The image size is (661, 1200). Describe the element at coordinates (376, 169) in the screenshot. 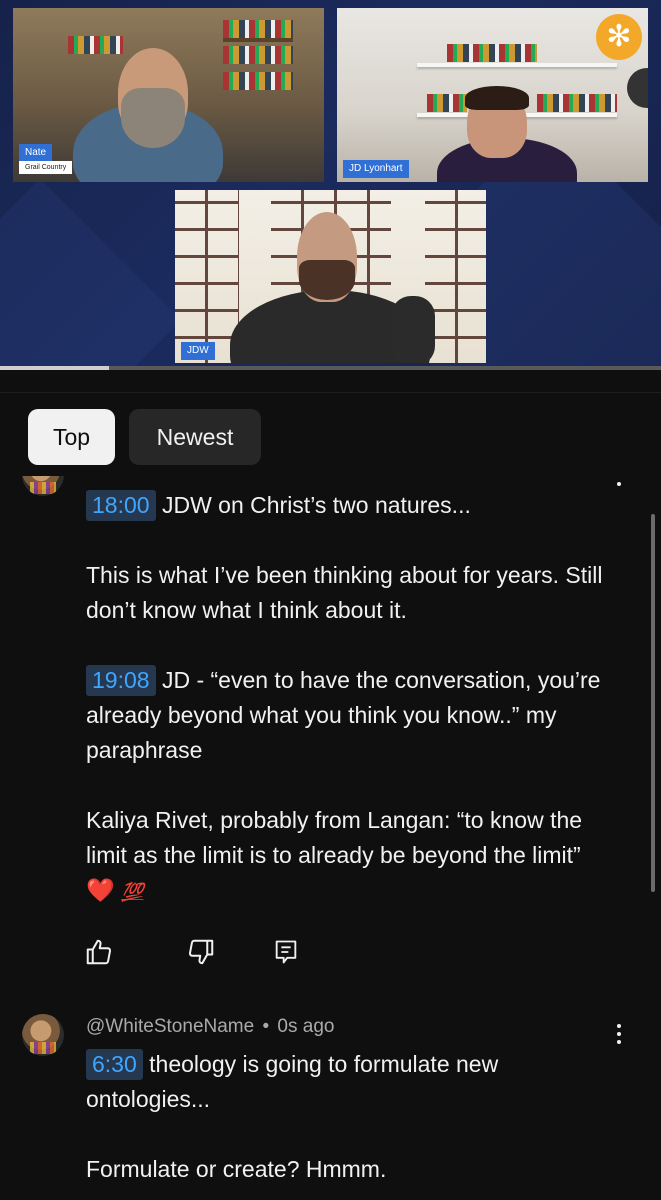

I see `participant-name: JD Lyonhart` at that location.